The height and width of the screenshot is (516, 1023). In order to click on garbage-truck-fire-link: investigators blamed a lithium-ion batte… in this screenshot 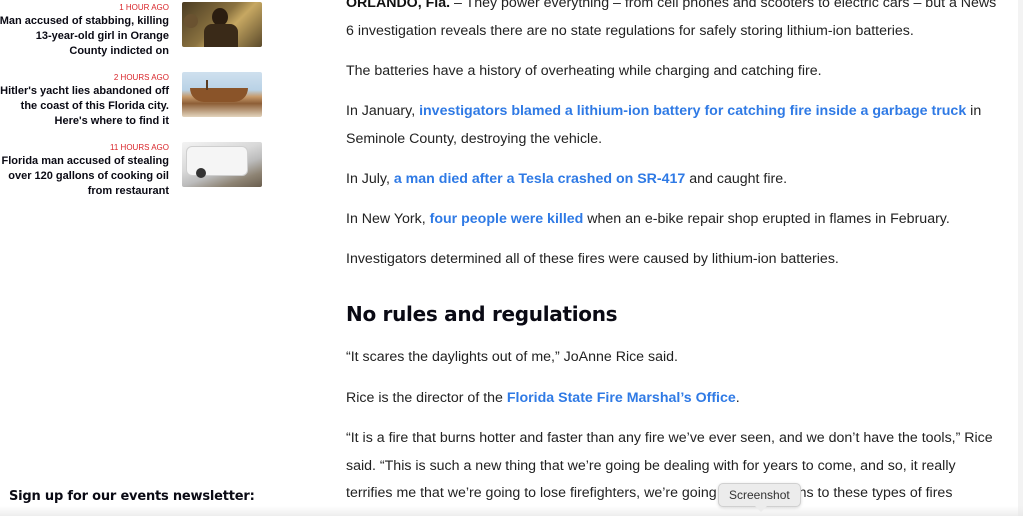, I will do `click(692, 111)`.